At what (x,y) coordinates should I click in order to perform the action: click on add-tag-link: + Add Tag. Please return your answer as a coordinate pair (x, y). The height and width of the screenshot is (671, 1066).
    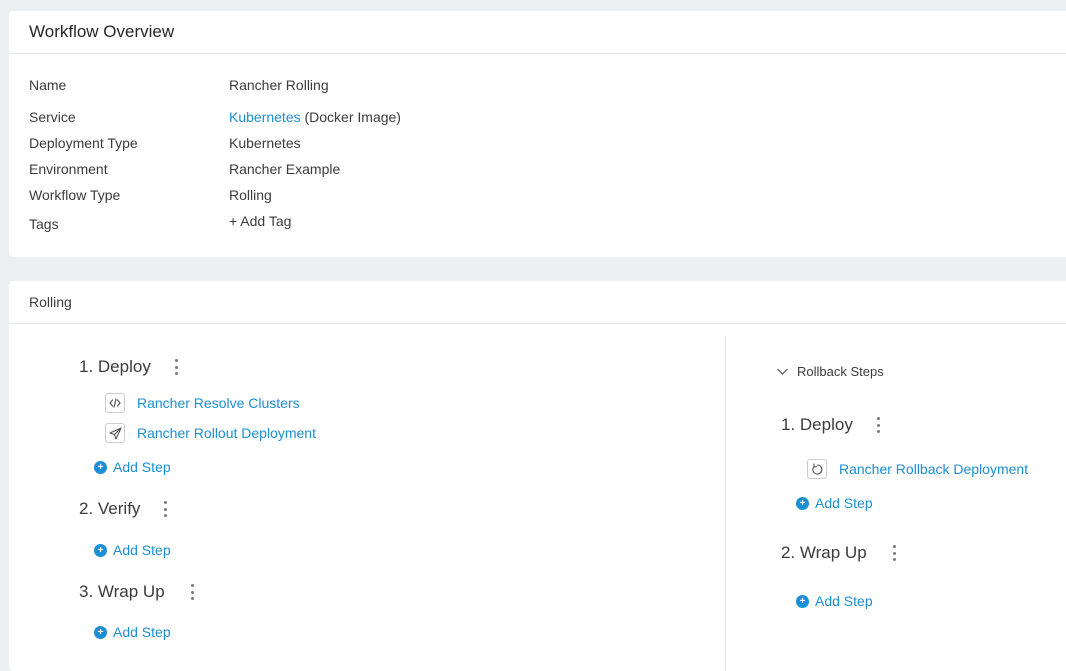
    Looking at the image, I should click on (260, 221).